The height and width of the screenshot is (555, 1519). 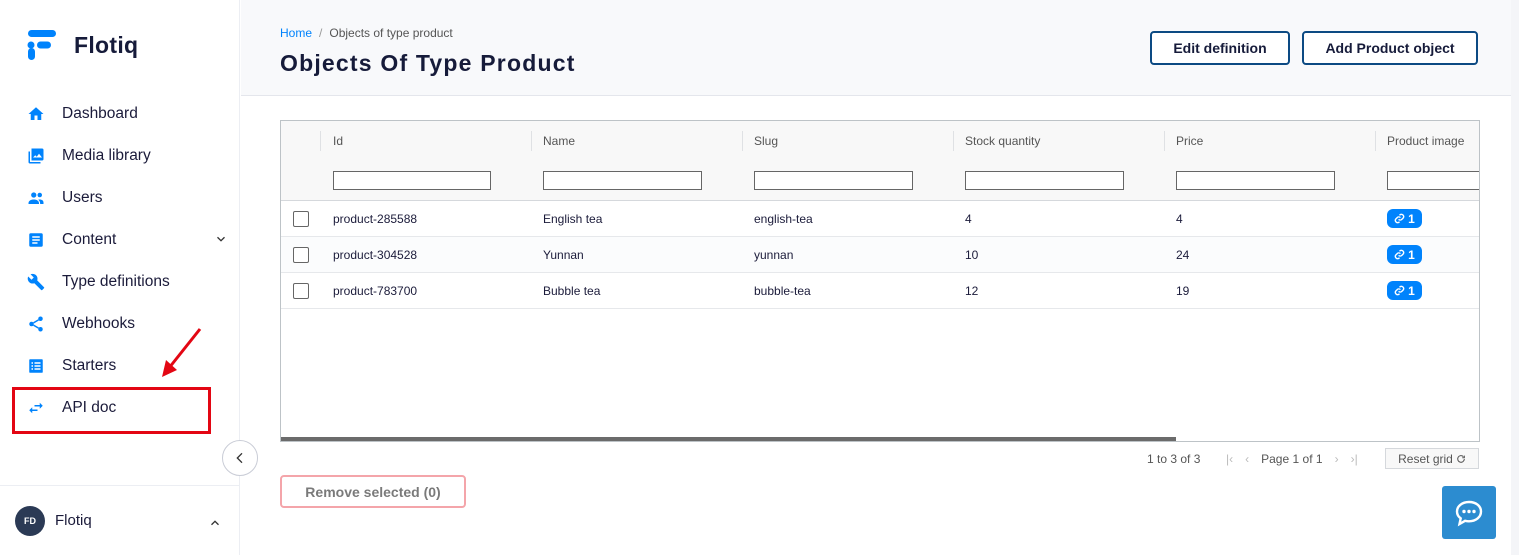 I want to click on filter-input-id, so click(x=412, y=180).